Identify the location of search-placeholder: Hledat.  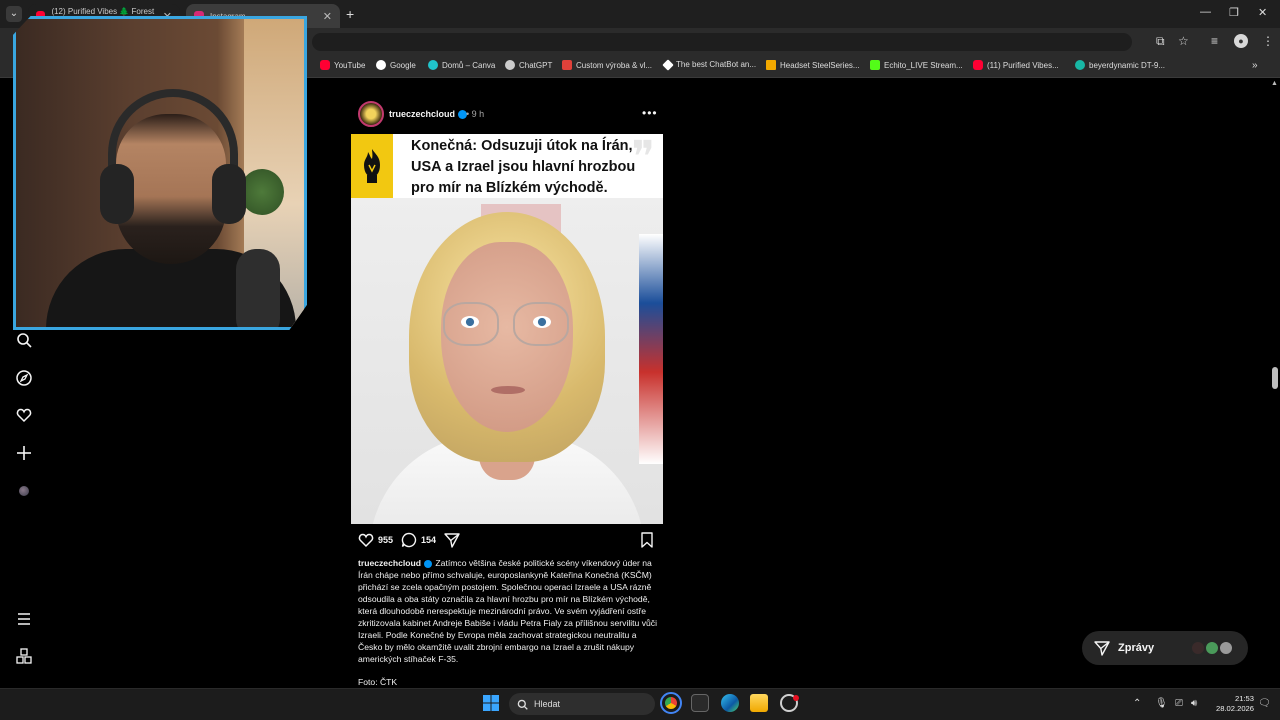
(547, 704).